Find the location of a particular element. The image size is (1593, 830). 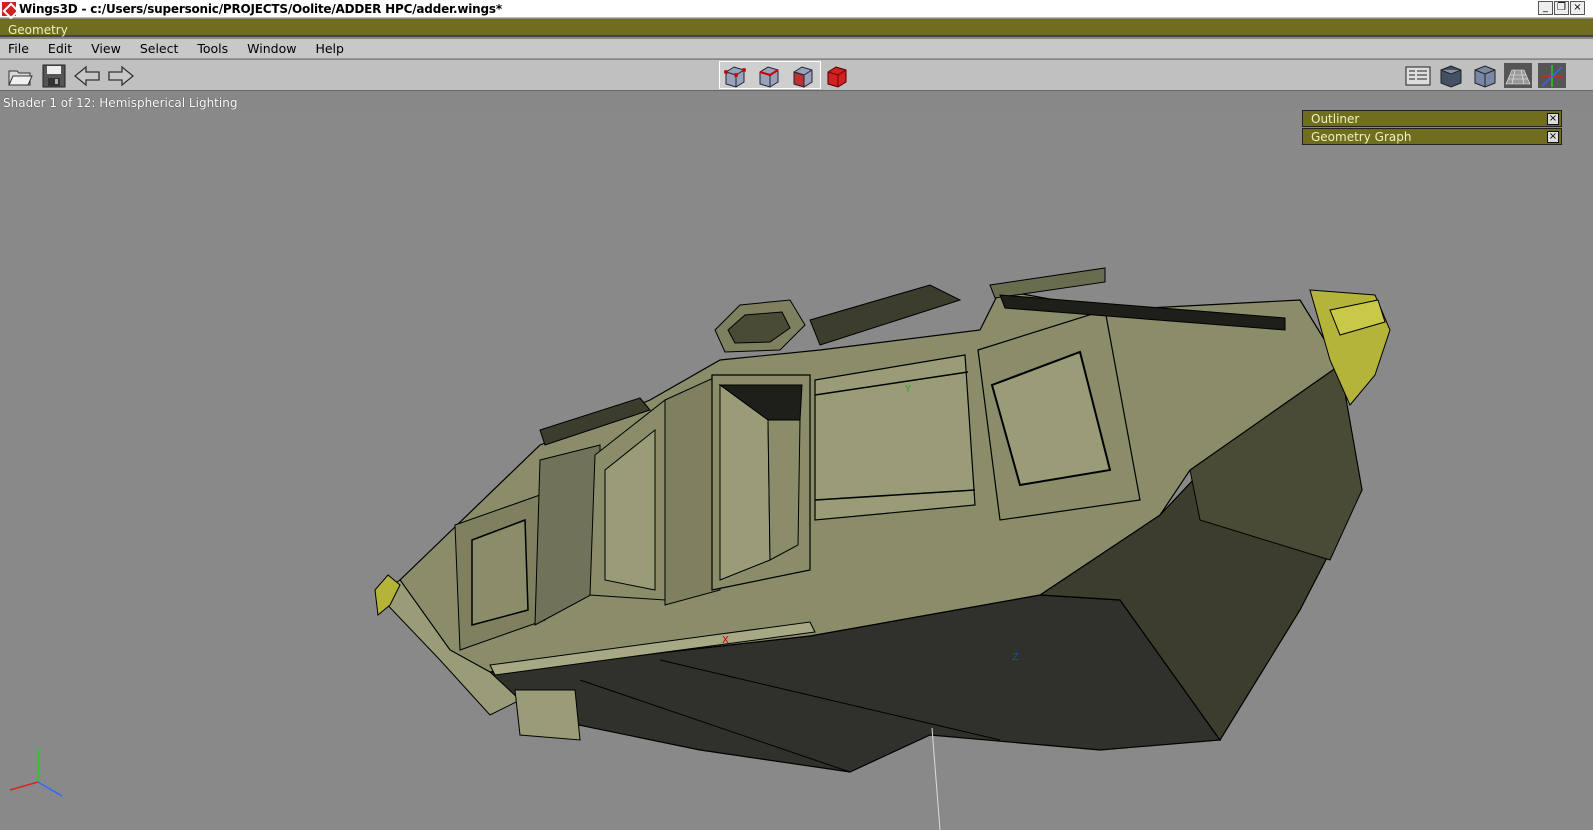

geometry-graph-title: Geometry Graph is located at coordinates (1361, 136).